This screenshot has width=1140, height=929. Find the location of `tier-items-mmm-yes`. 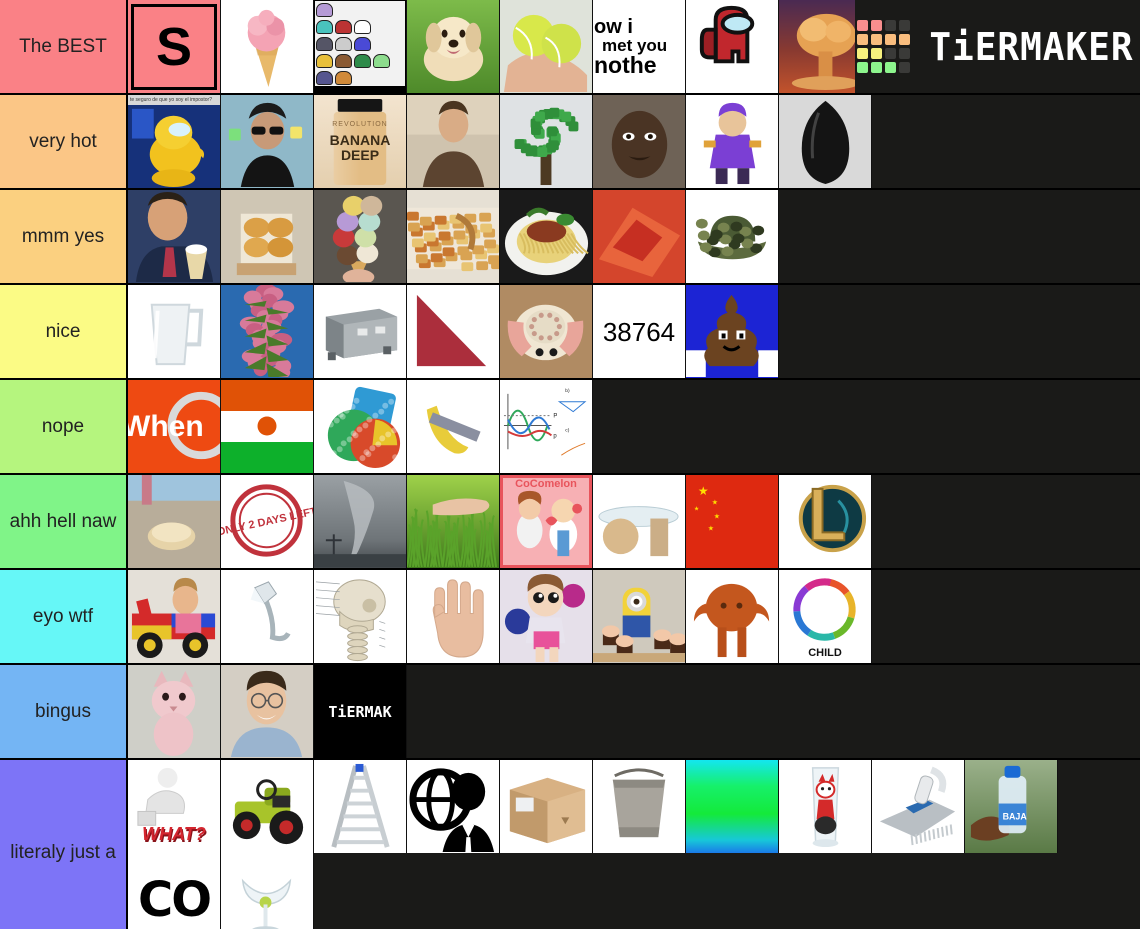

tier-items-mmm-yes is located at coordinates (634, 236).